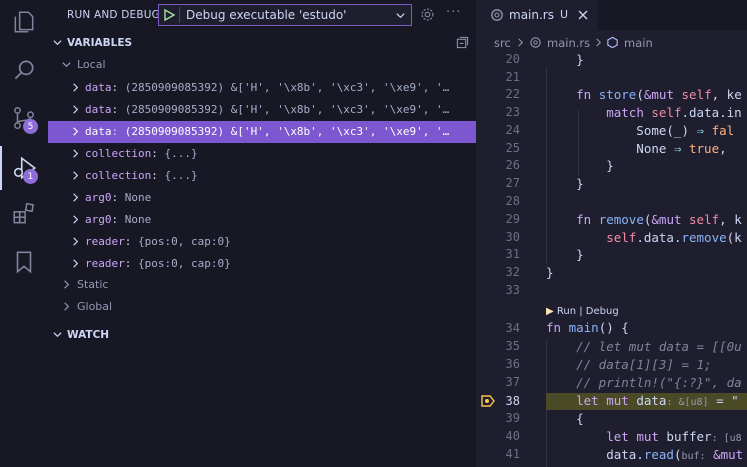 The height and width of the screenshot is (467, 747). What do you see at coordinates (93, 284) in the screenshot?
I see `scope-static-label: Static` at bounding box center [93, 284].